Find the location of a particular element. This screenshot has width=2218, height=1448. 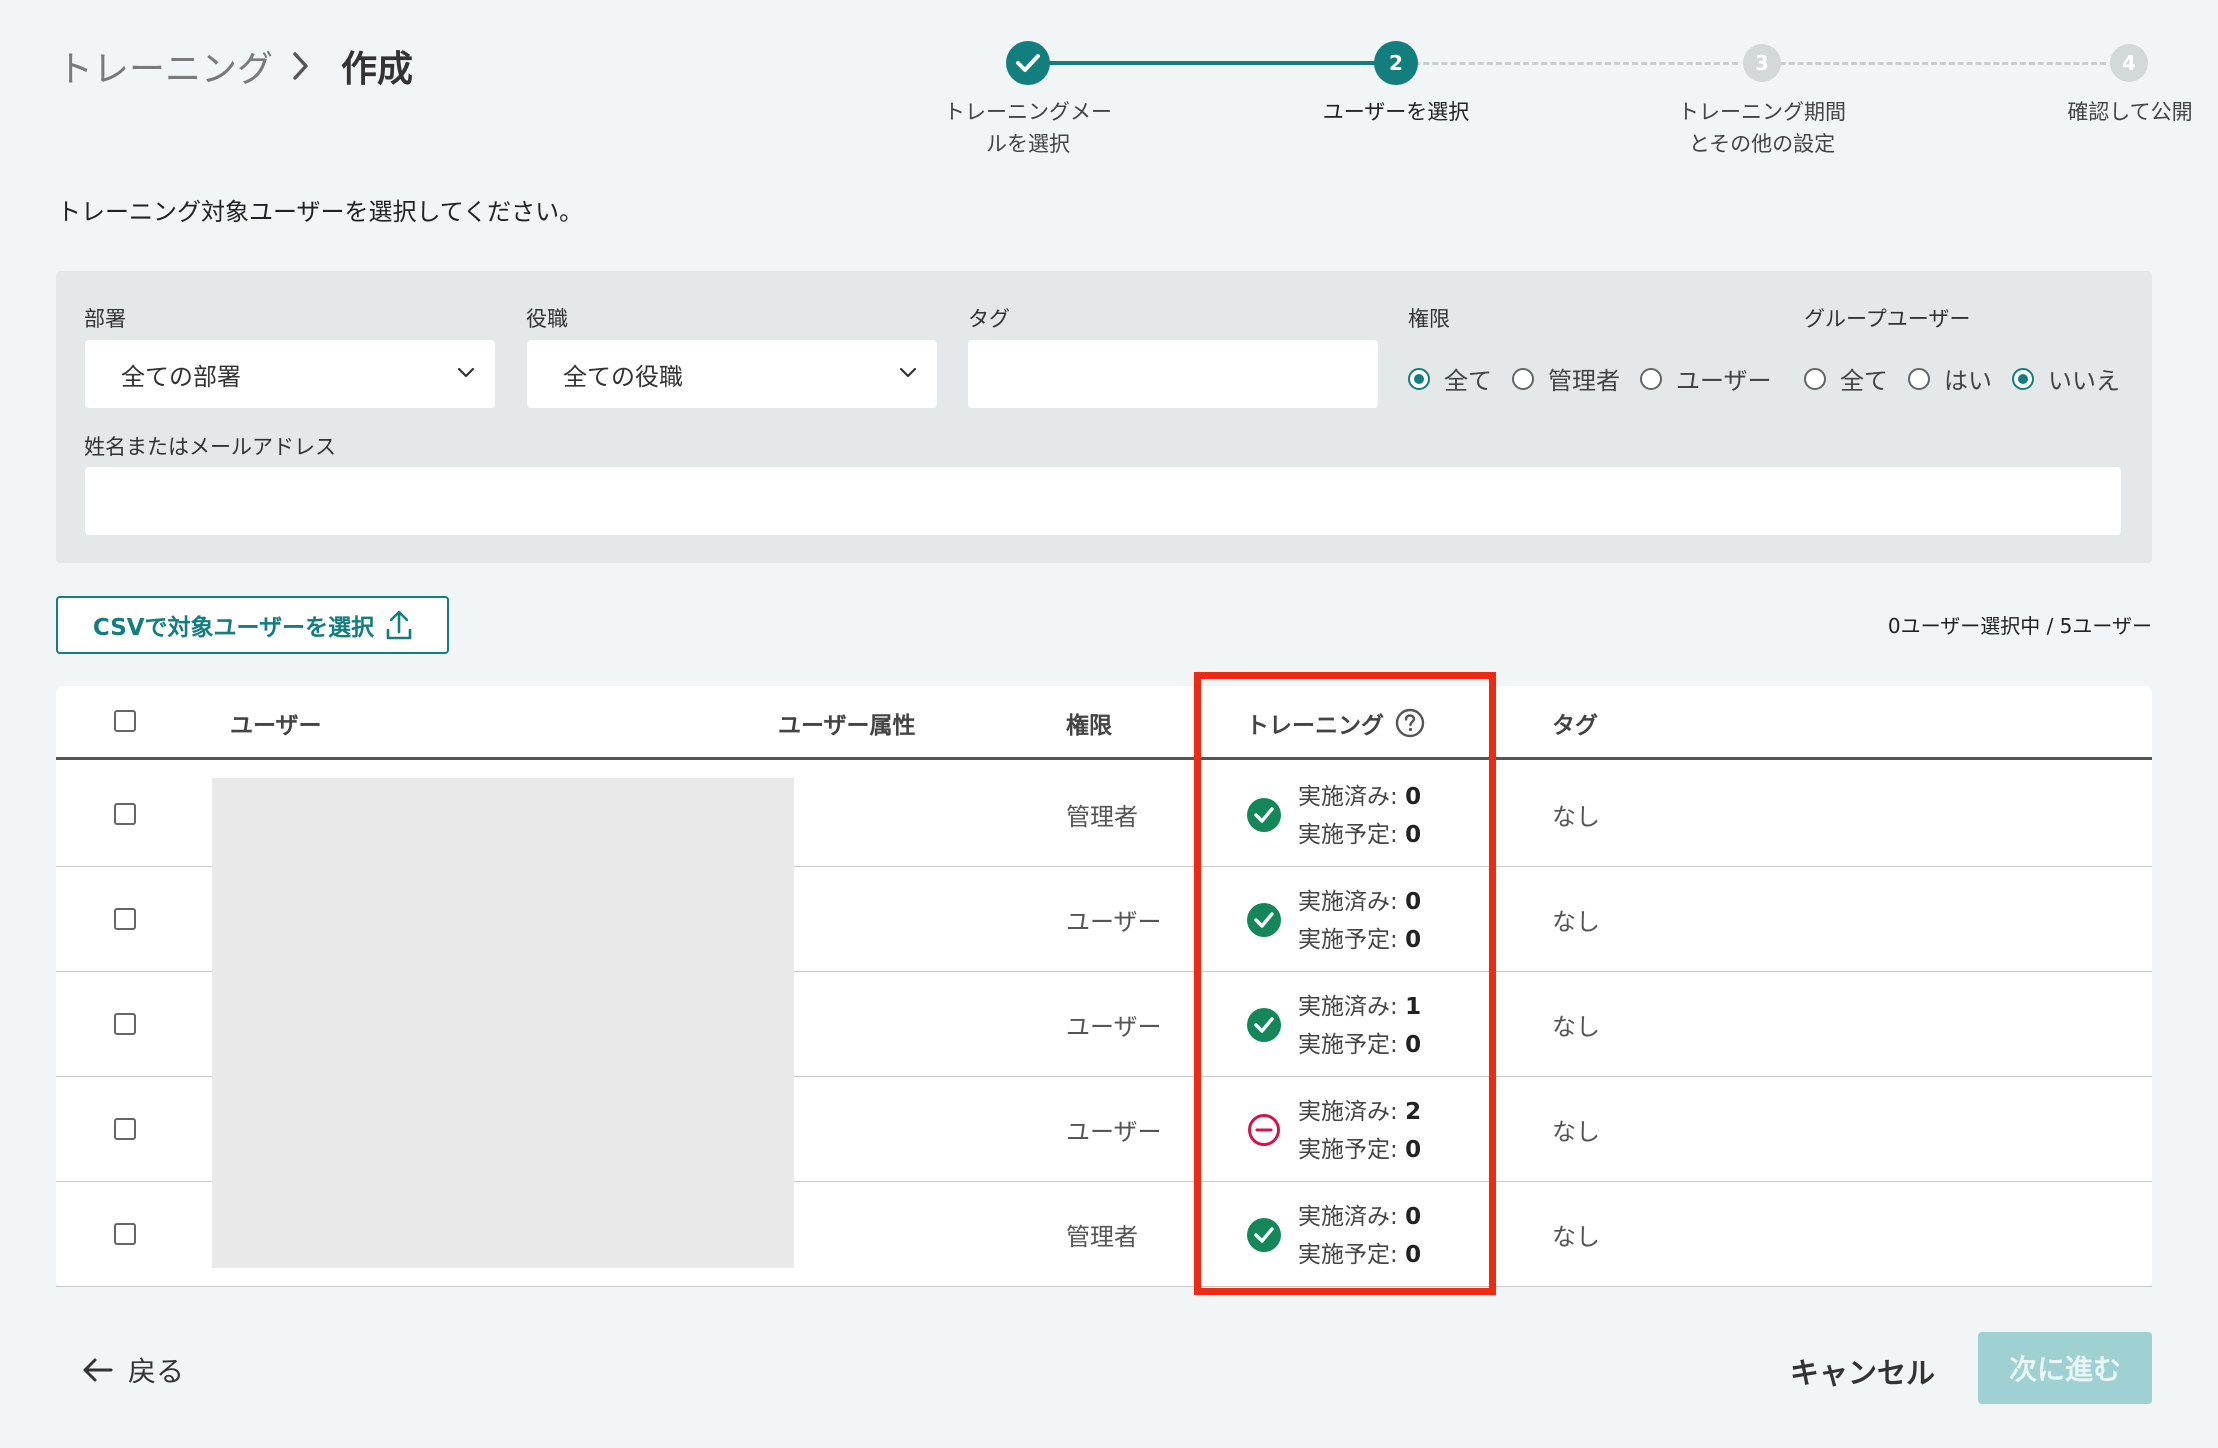

department-select-value: 全ての部署 is located at coordinates (181, 376).